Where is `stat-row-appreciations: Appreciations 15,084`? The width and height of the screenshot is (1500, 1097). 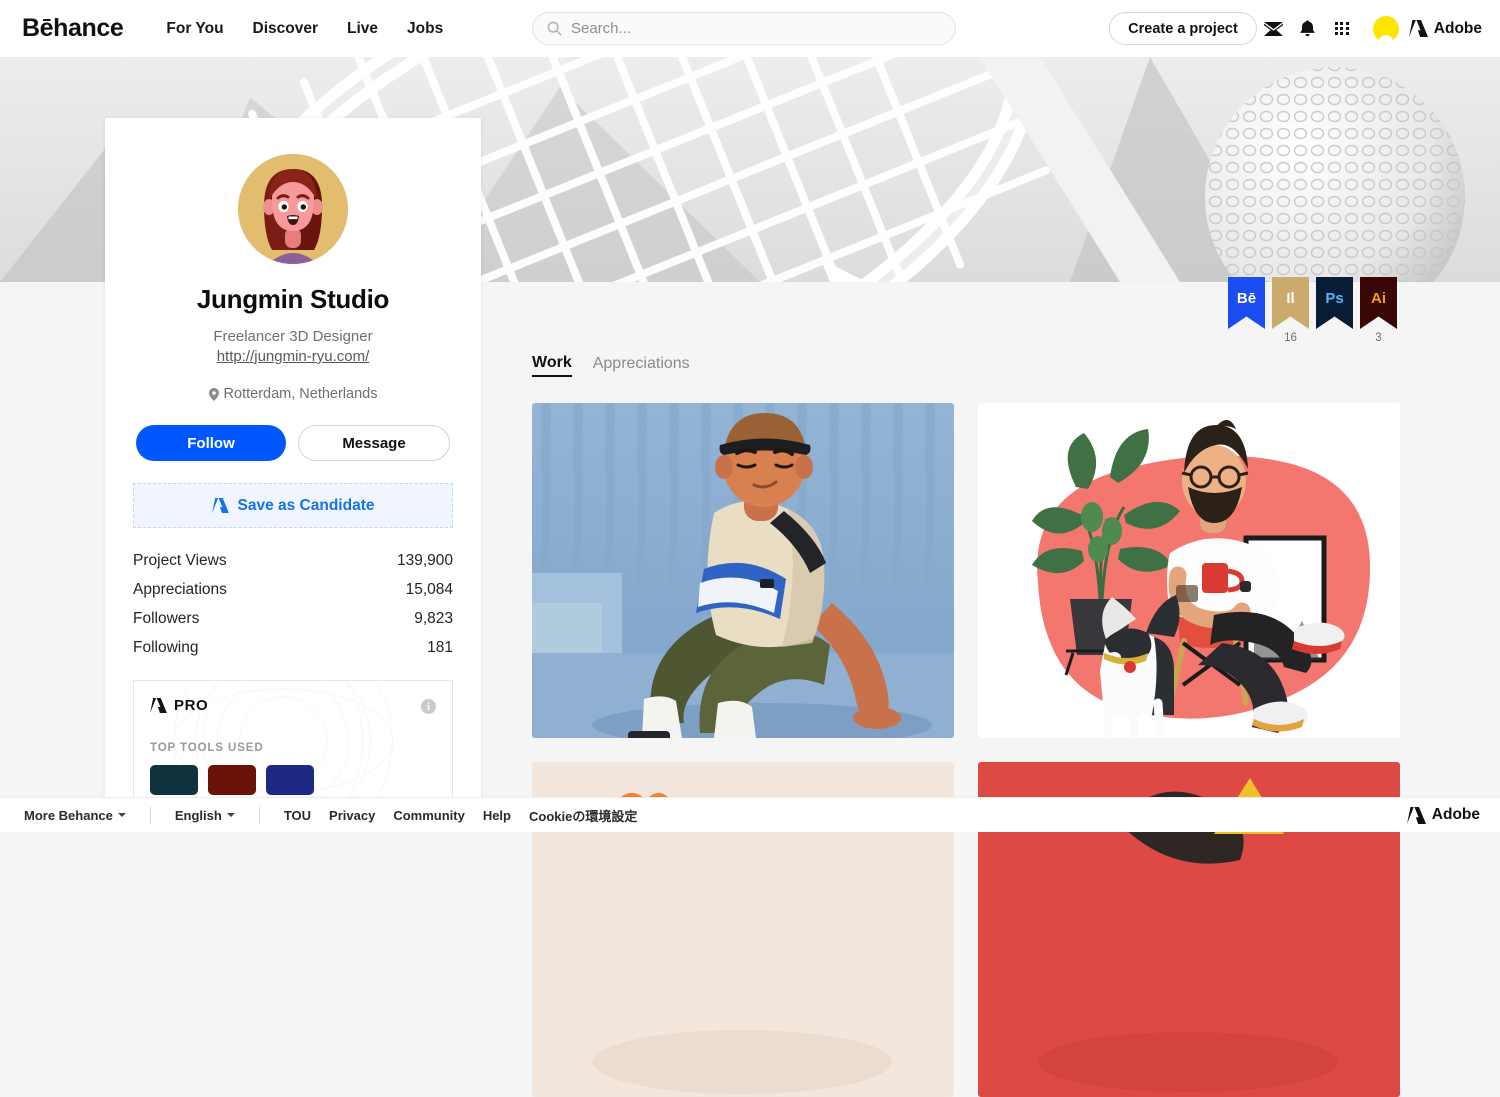
stat-row-appreciations: Appreciations 15,084 is located at coordinates (293, 589).